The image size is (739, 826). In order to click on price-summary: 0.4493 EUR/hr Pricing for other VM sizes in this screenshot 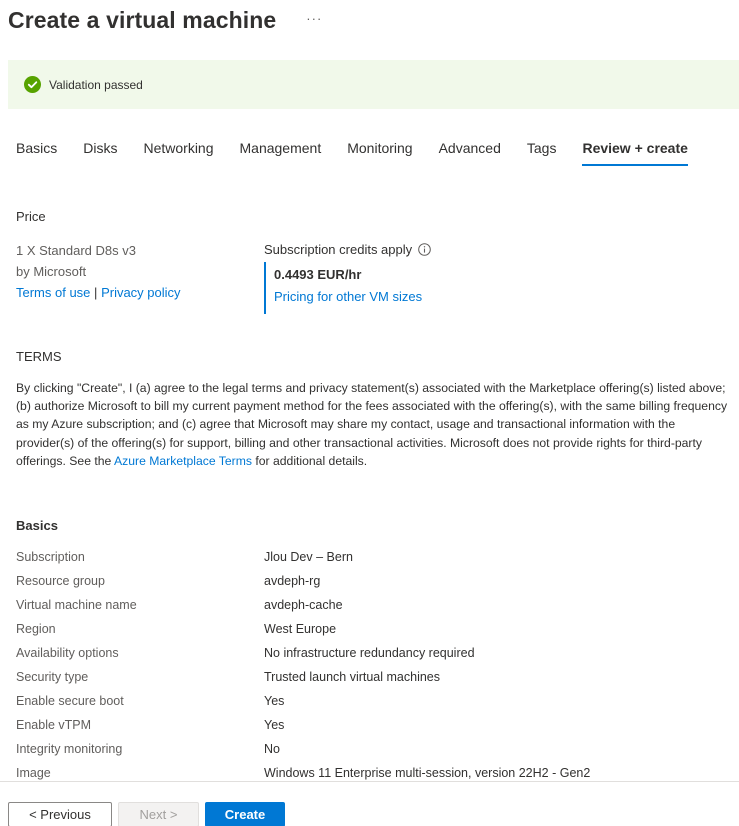, I will do `click(343, 288)`.